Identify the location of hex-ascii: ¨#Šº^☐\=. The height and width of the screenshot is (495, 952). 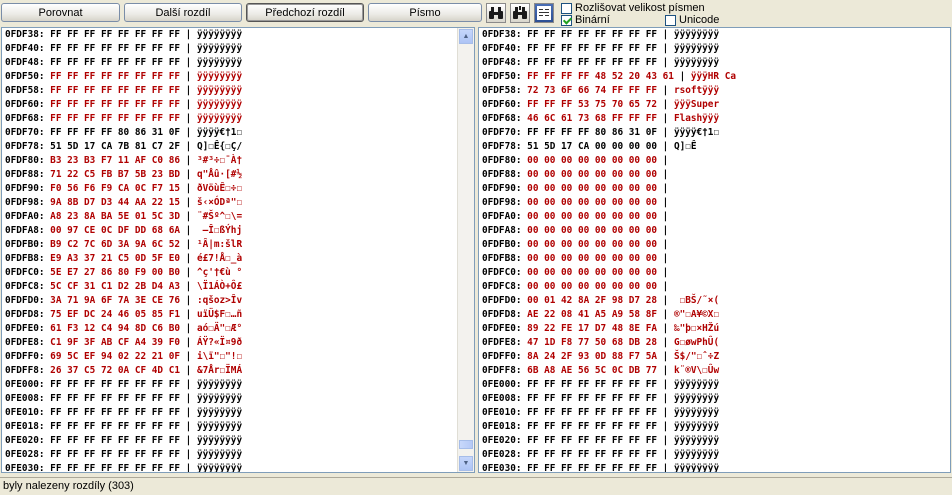
(219, 216).